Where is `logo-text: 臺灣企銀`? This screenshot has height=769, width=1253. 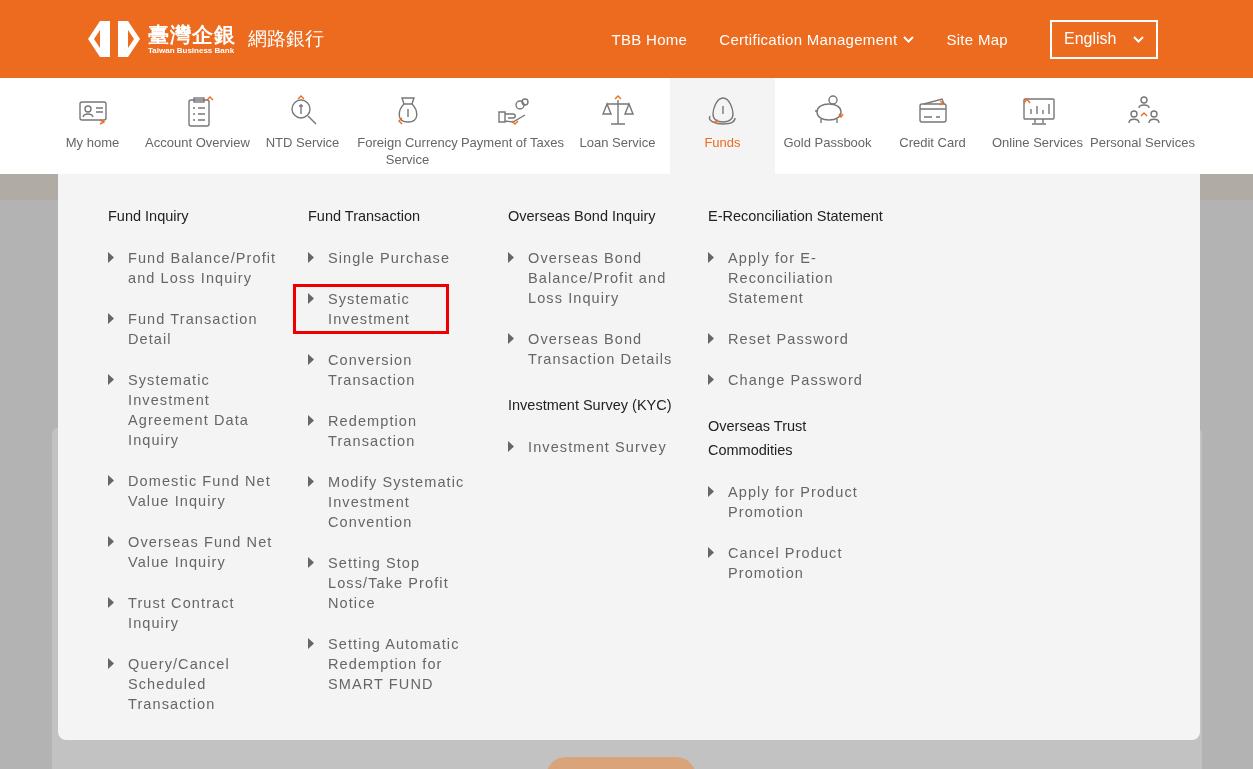
logo-text: 臺灣企銀 is located at coordinates (192, 34).